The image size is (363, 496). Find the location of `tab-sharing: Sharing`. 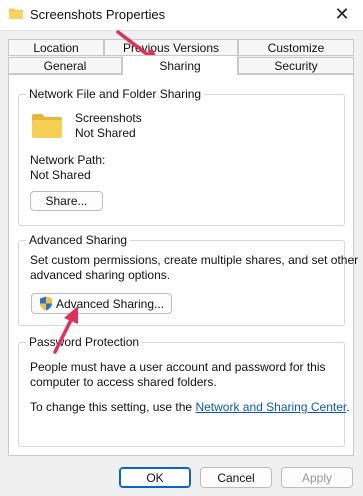

tab-sharing: Sharing is located at coordinates (180, 65).